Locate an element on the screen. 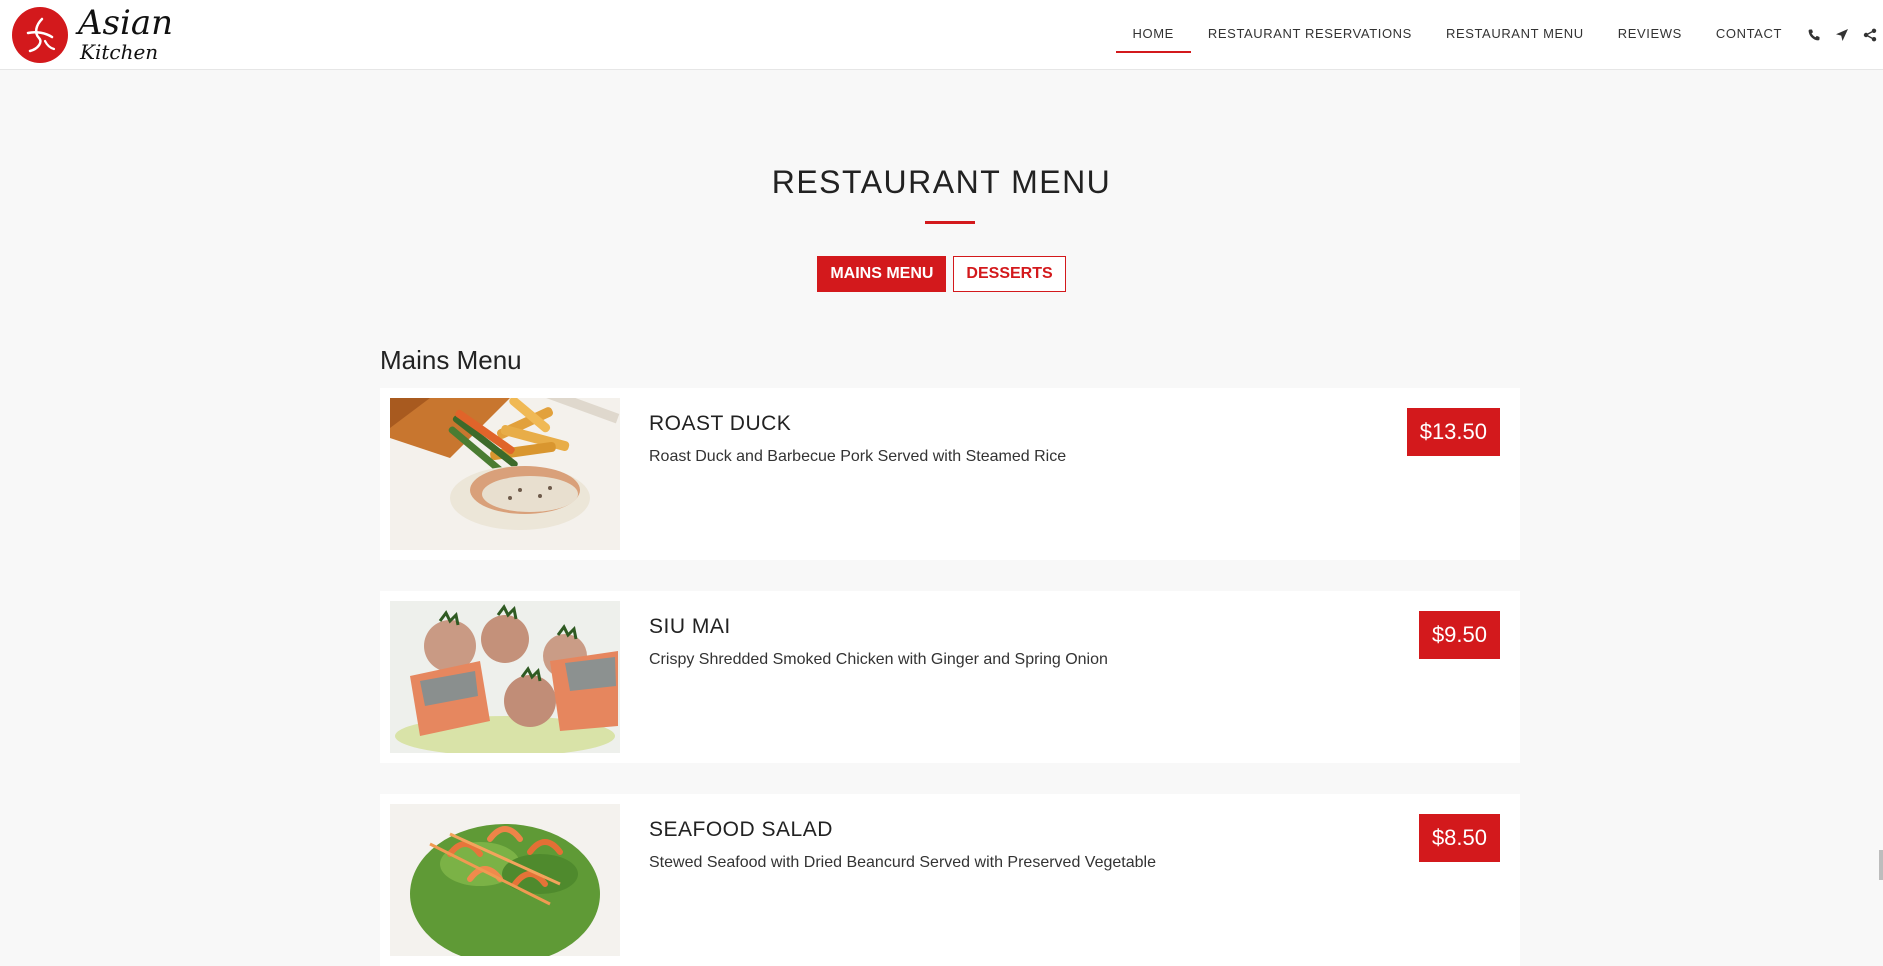  menu-item-name: SEAFOOD SALAD is located at coordinates (741, 829).